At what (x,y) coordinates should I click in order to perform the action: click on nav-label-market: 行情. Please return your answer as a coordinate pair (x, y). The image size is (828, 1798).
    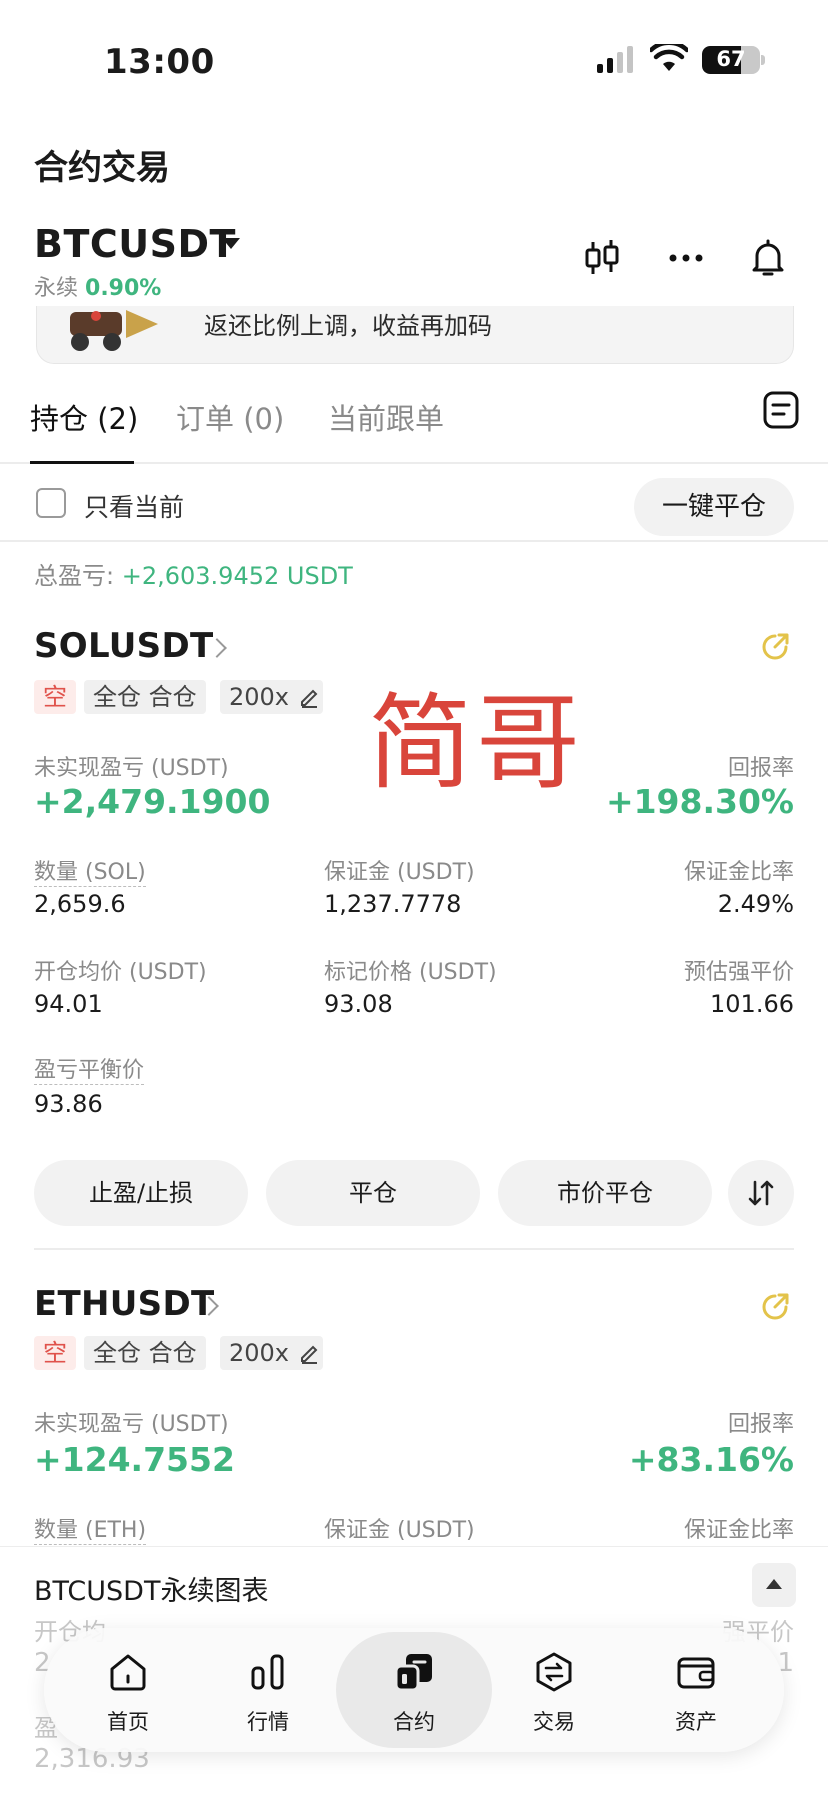
    Looking at the image, I should click on (268, 1722).